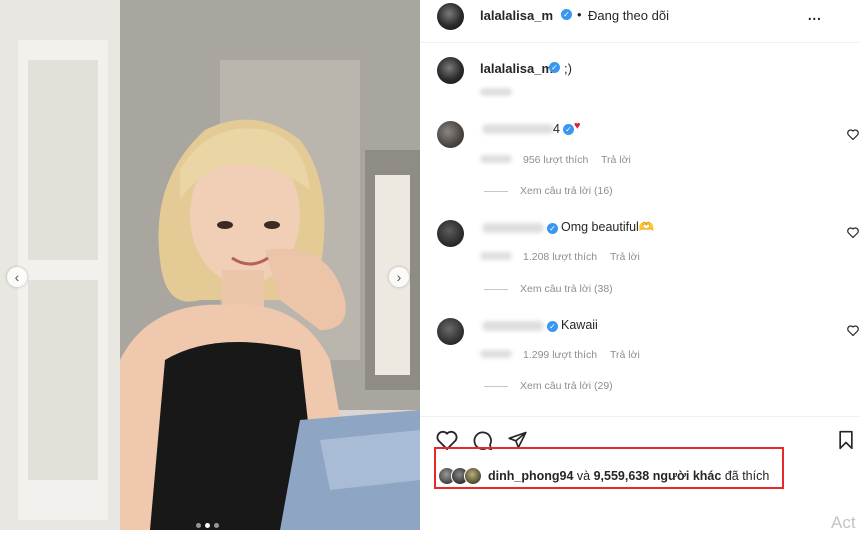  Describe the element at coordinates (583, 476) in the screenshot. I see `likes-and: và` at that location.